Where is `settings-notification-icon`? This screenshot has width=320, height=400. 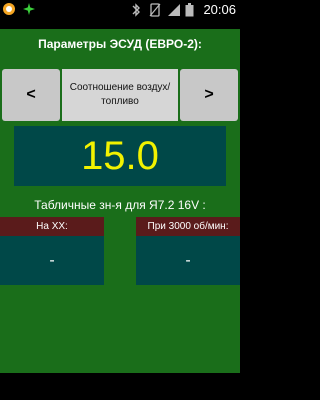
settings-notification-icon is located at coordinates (29, 9).